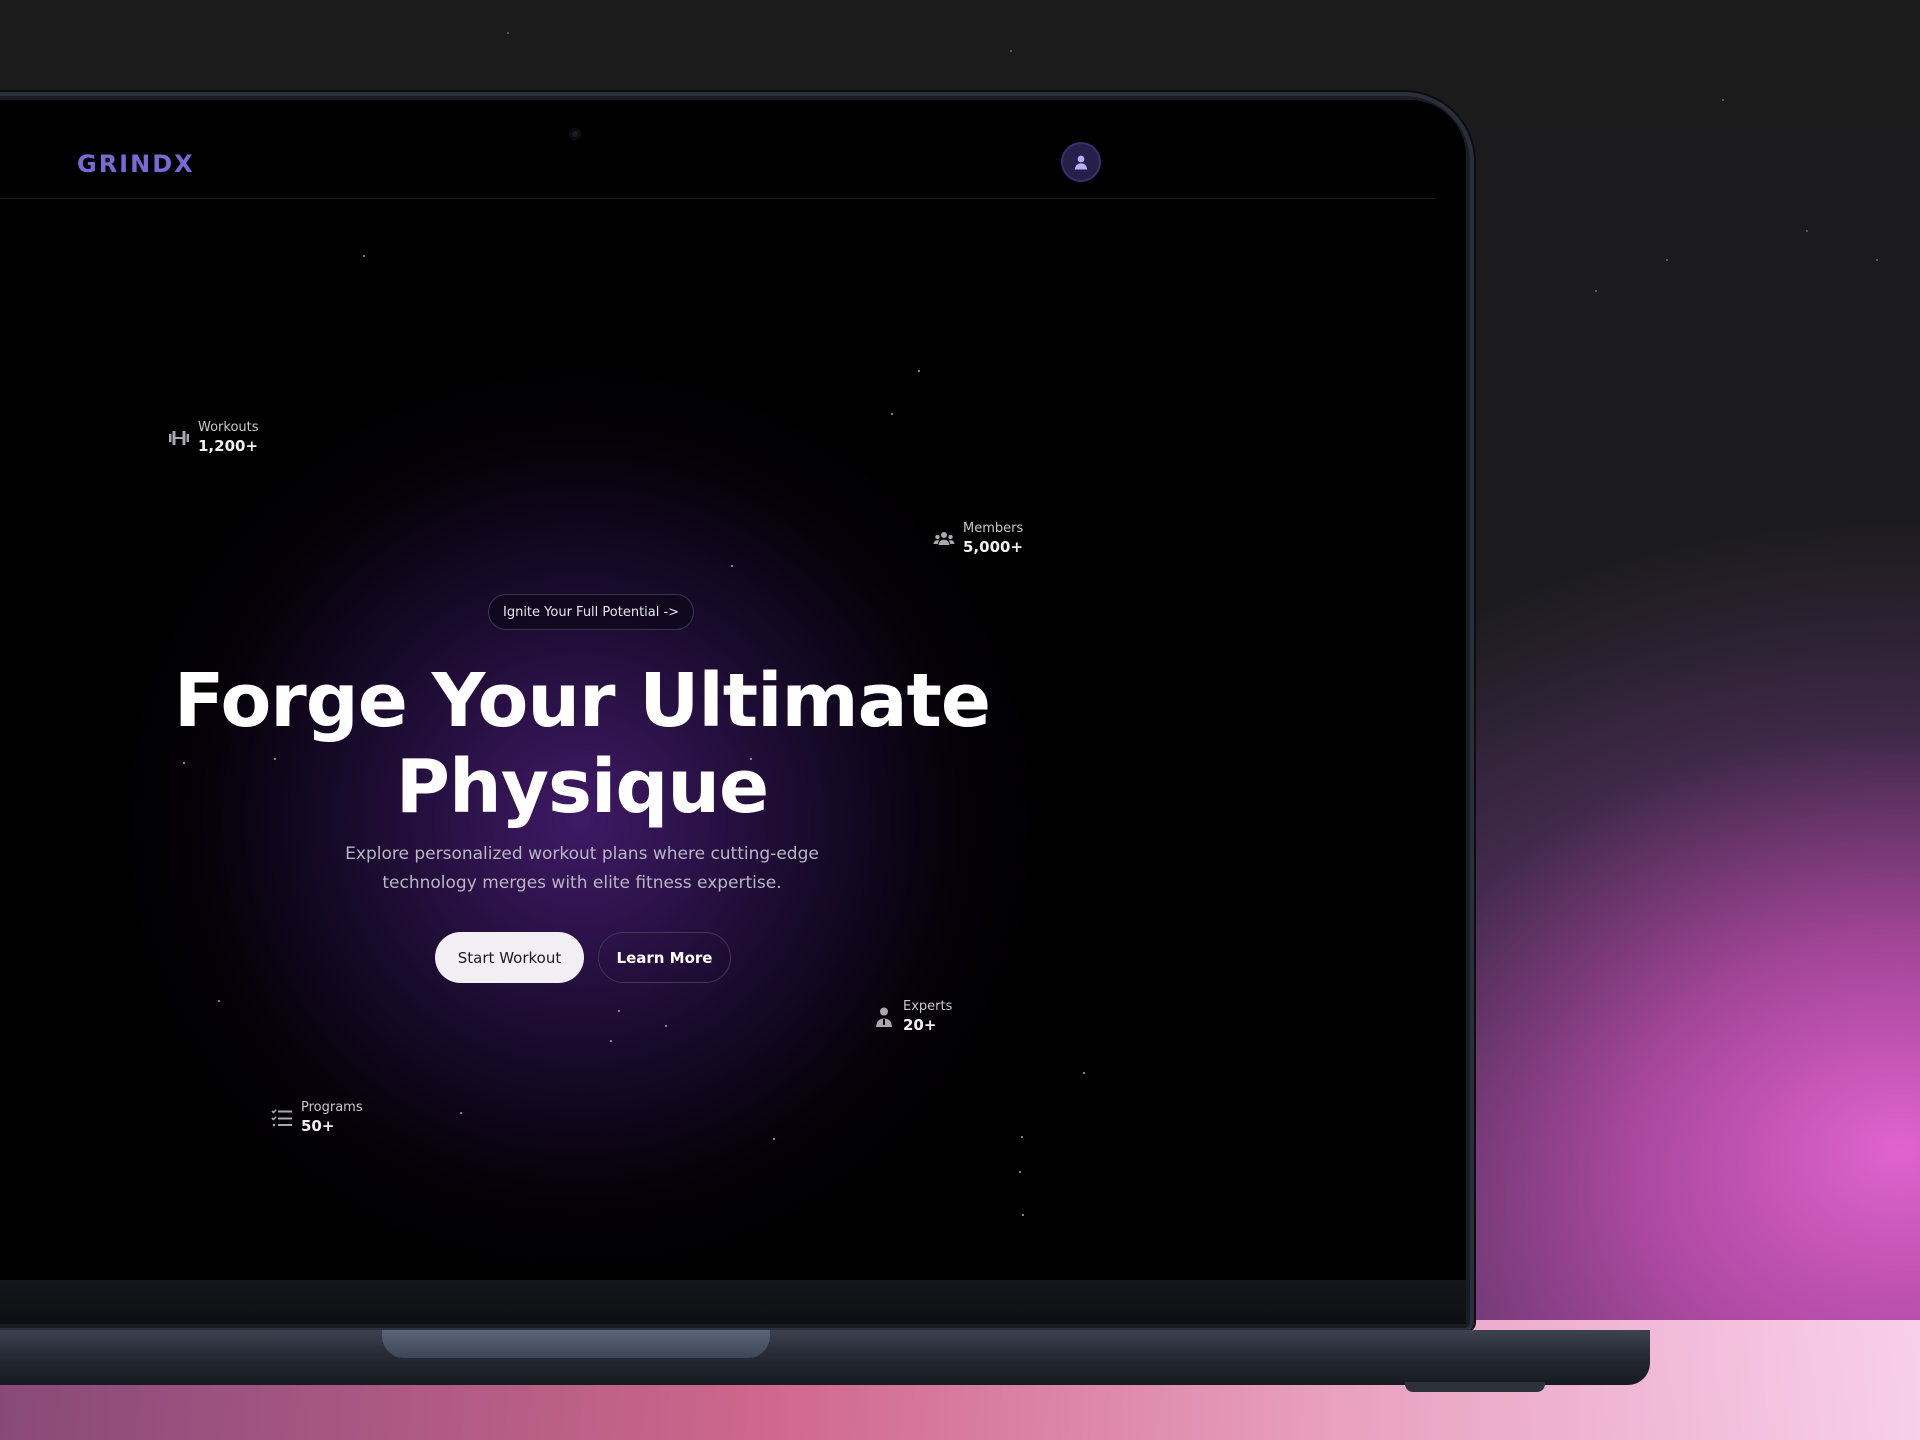 This screenshot has width=1920, height=1440. I want to click on hero-headline: Forge Your Ultimate Physique, so click(582, 744).